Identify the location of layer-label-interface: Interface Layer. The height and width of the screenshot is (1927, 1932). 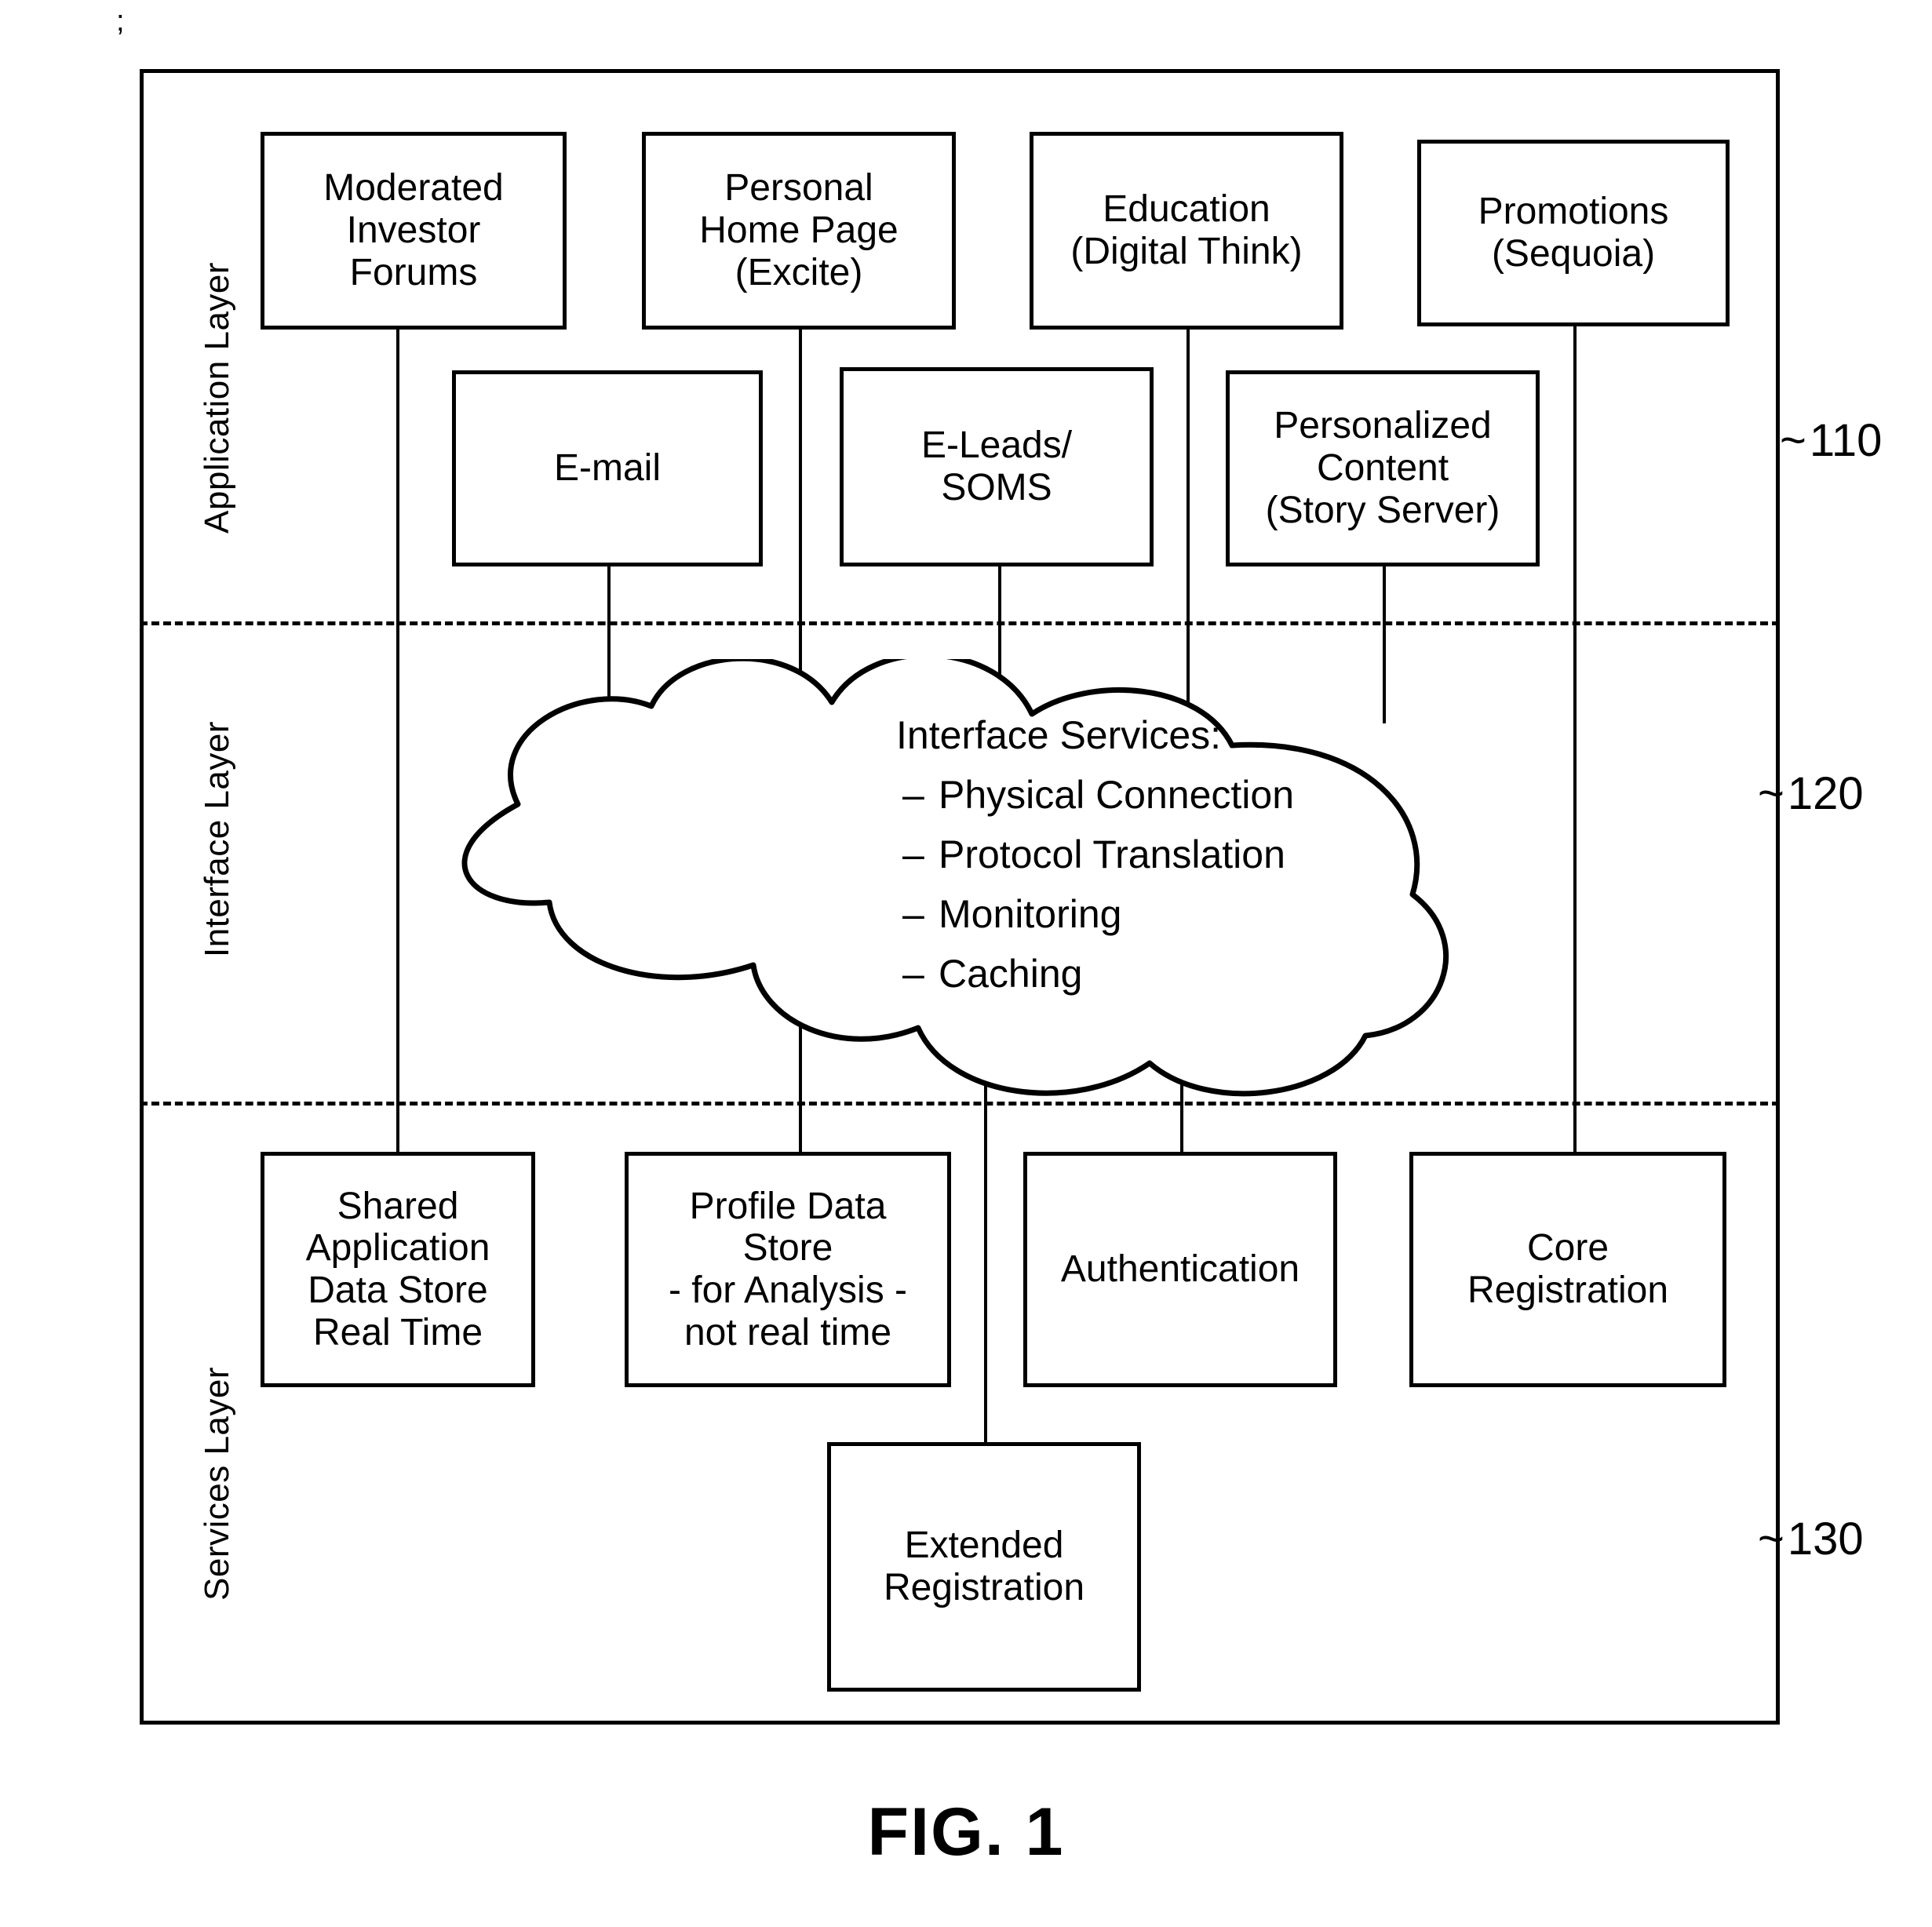
(217, 839).